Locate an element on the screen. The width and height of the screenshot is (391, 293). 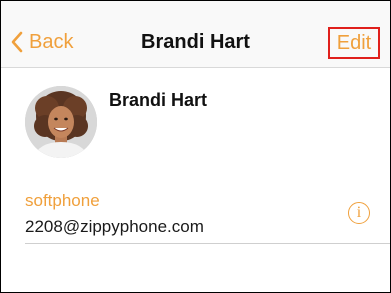
phone-number: 2208@zippyphone.com is located at coordinates (114, 227).